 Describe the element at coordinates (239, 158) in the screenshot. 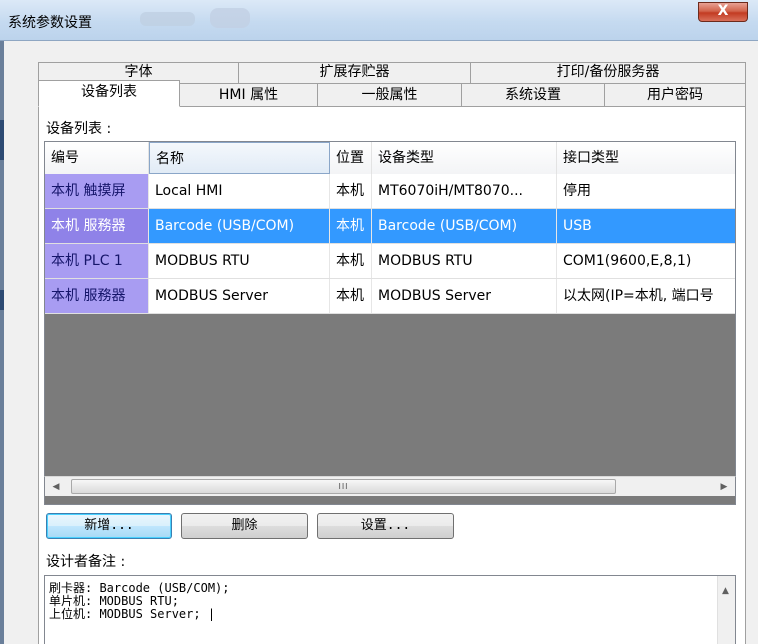

I see `column-header-name: 名称` at that location.